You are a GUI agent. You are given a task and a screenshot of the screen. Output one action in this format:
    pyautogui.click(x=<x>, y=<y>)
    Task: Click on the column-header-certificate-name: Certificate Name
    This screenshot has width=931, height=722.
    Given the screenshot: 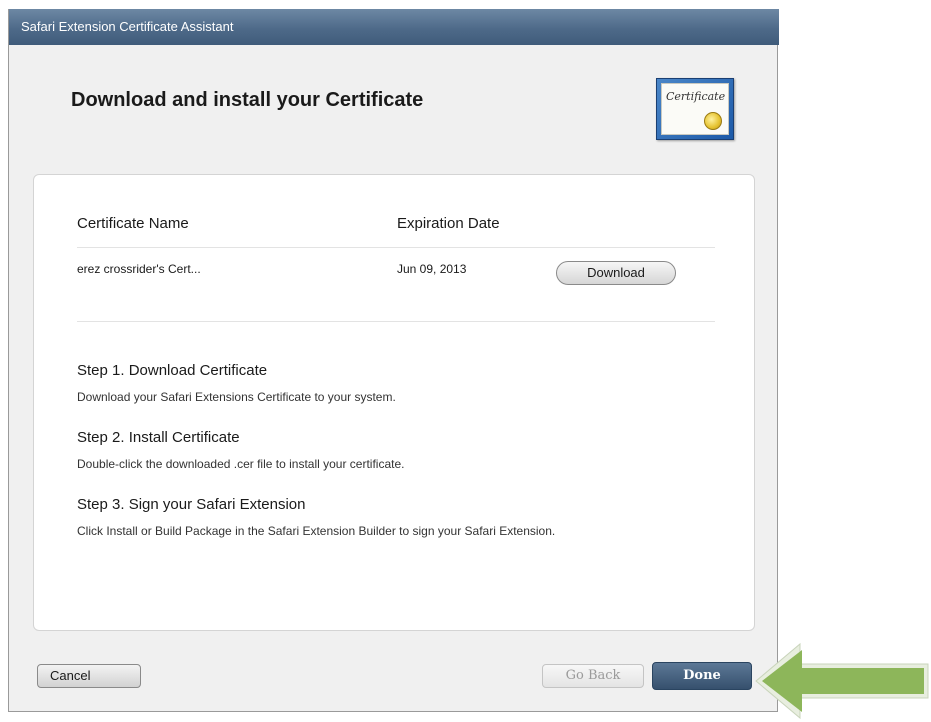 What is the action you would take?
    pyautogui.click(x=133, y=223)
    